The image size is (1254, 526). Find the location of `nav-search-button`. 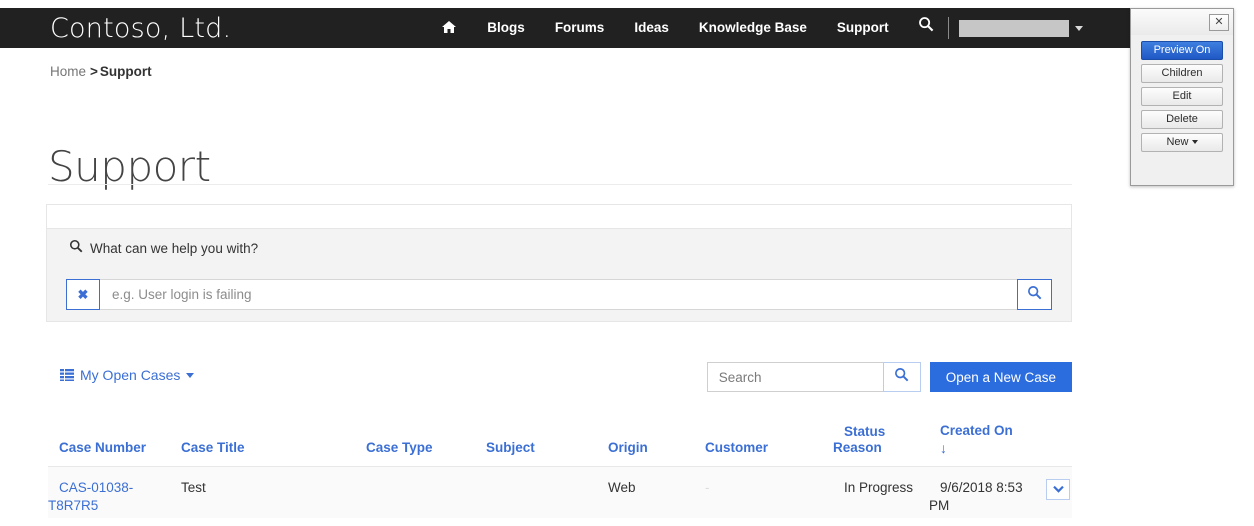

nav-search-button is located at coordinates (925, 28).